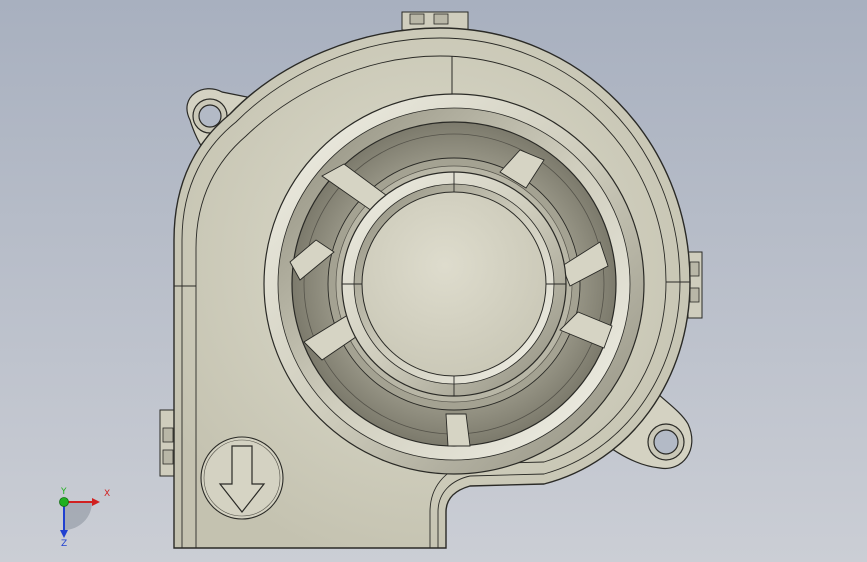 The height and width of the screenshot is (562, 867). Describe the element at coordinates (96, 502) in the screenshot. I see `x-arrow-icon` at that location.